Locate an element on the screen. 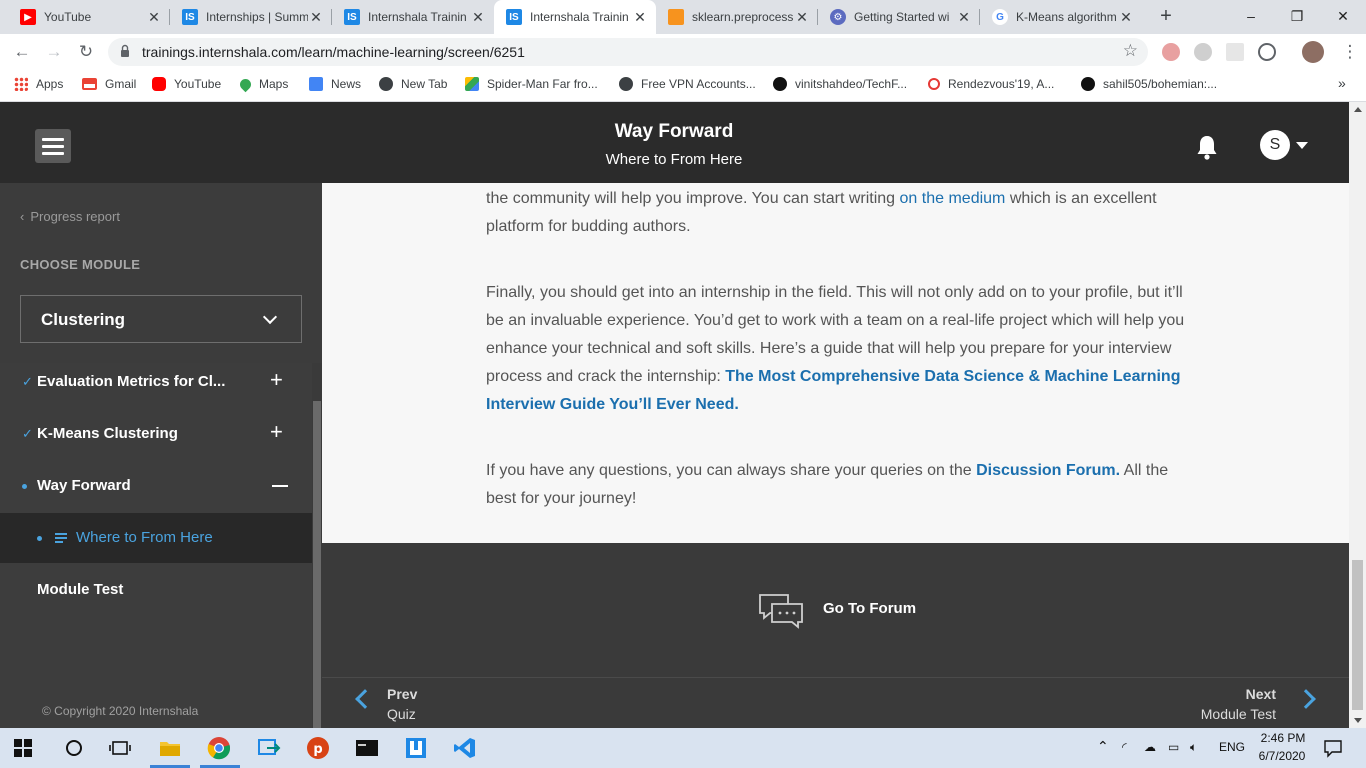 The height and width of the screenshot is (768, 1366). github-icon is located at coordinates (1088, 84).